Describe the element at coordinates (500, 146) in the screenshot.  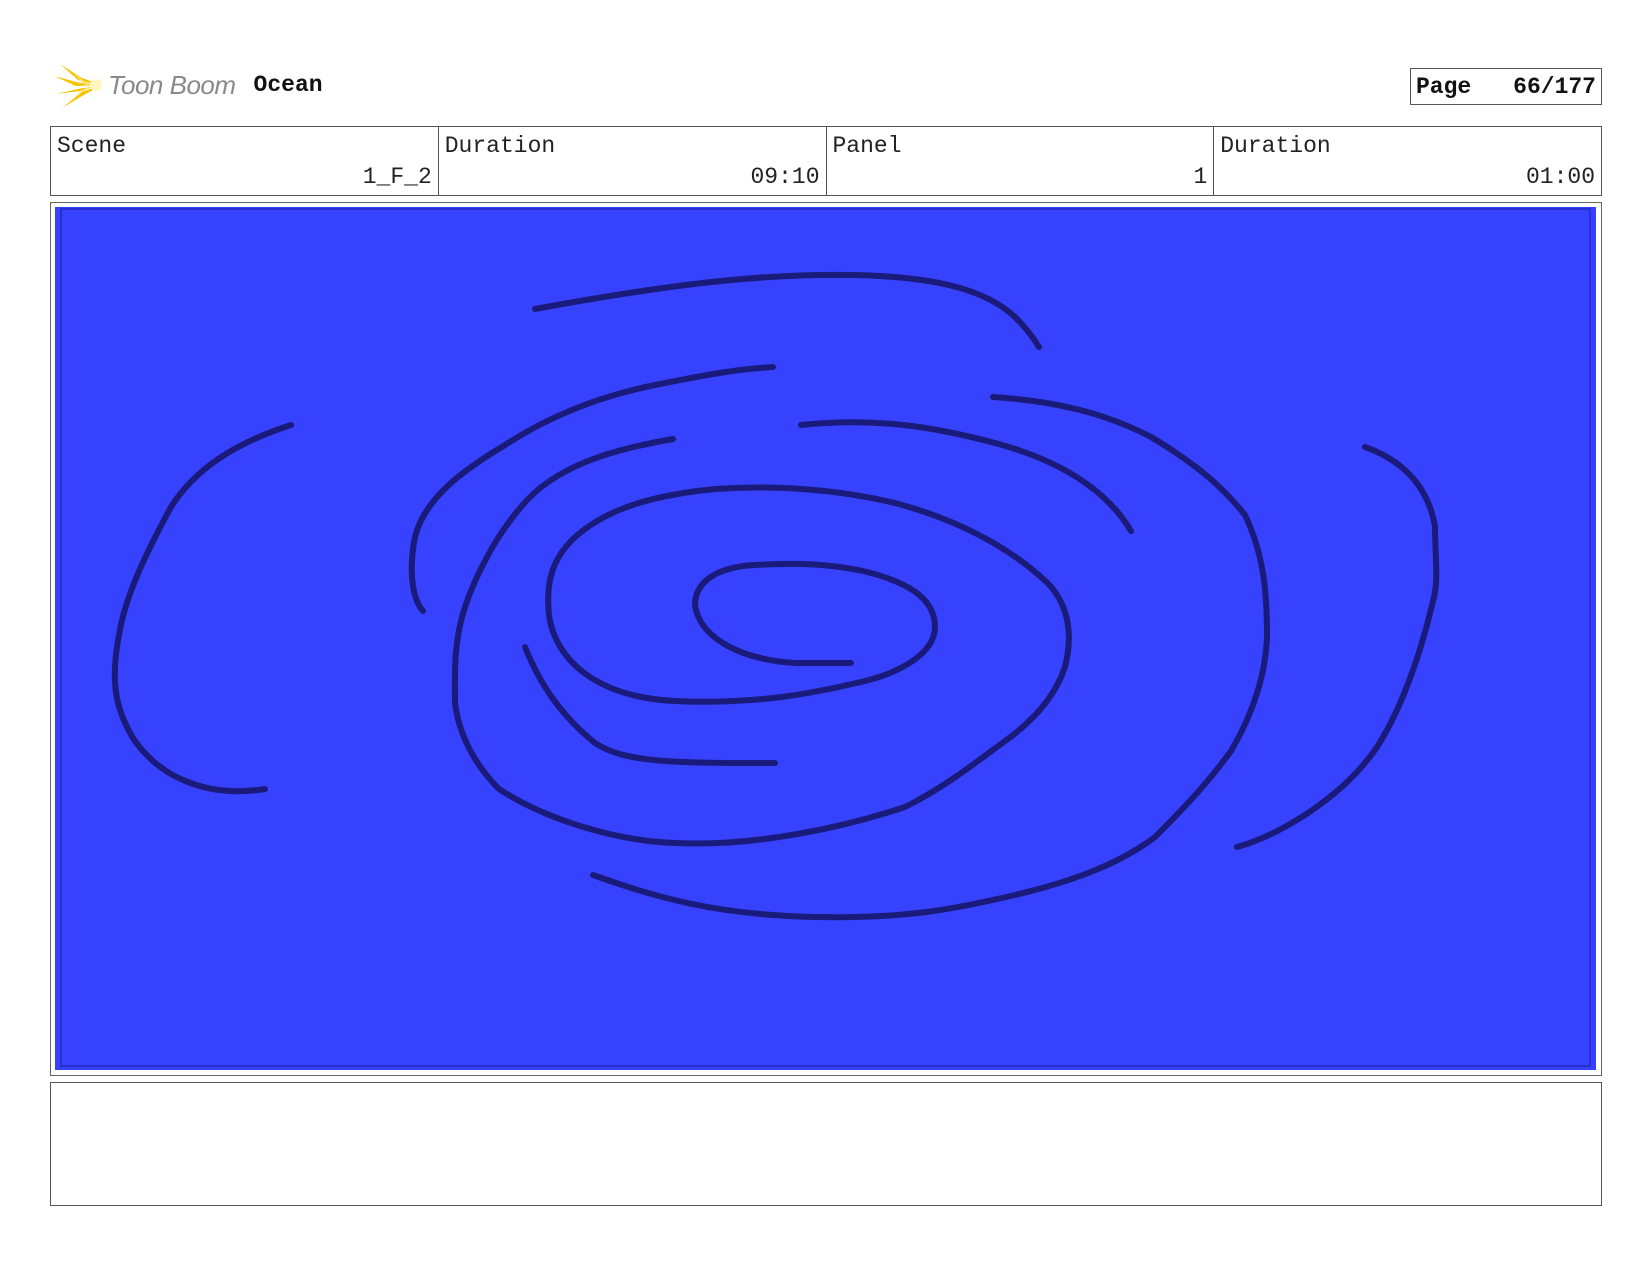
I see `scene-duration-label: Duration` at that location.